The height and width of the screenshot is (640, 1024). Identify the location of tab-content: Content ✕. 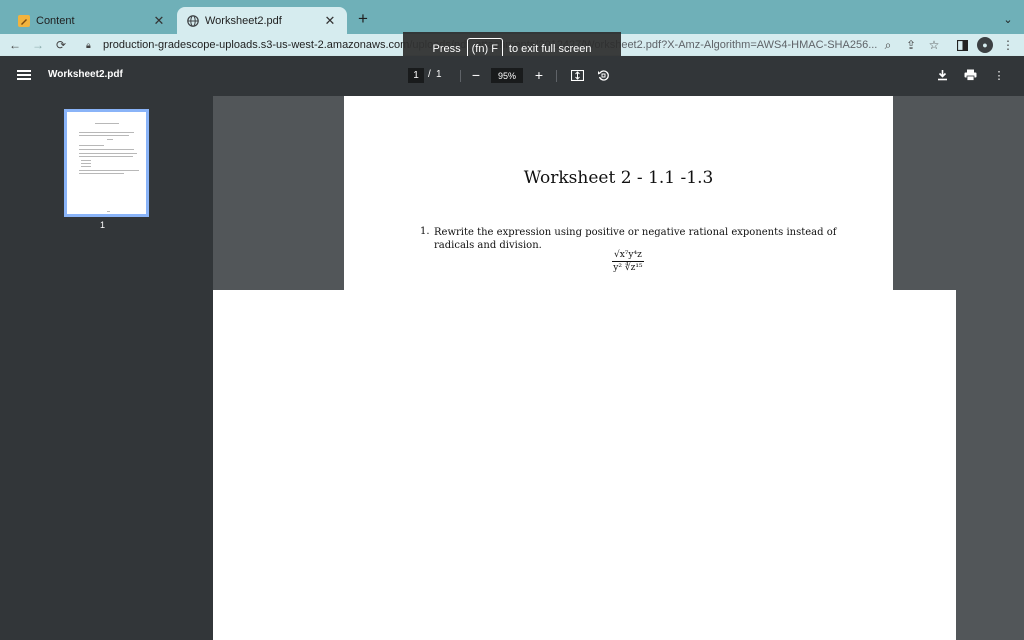
(92, 20).